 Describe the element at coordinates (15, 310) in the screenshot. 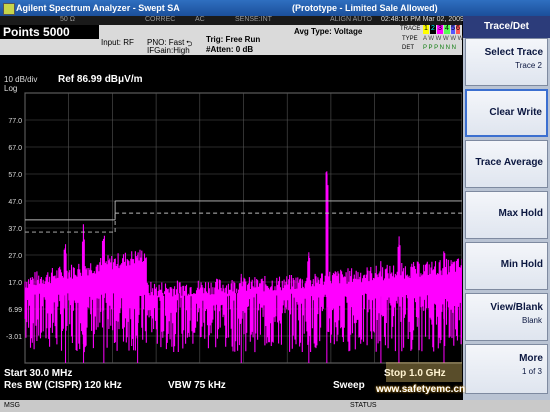

I see `y-tick-label: 6.99` at that location.